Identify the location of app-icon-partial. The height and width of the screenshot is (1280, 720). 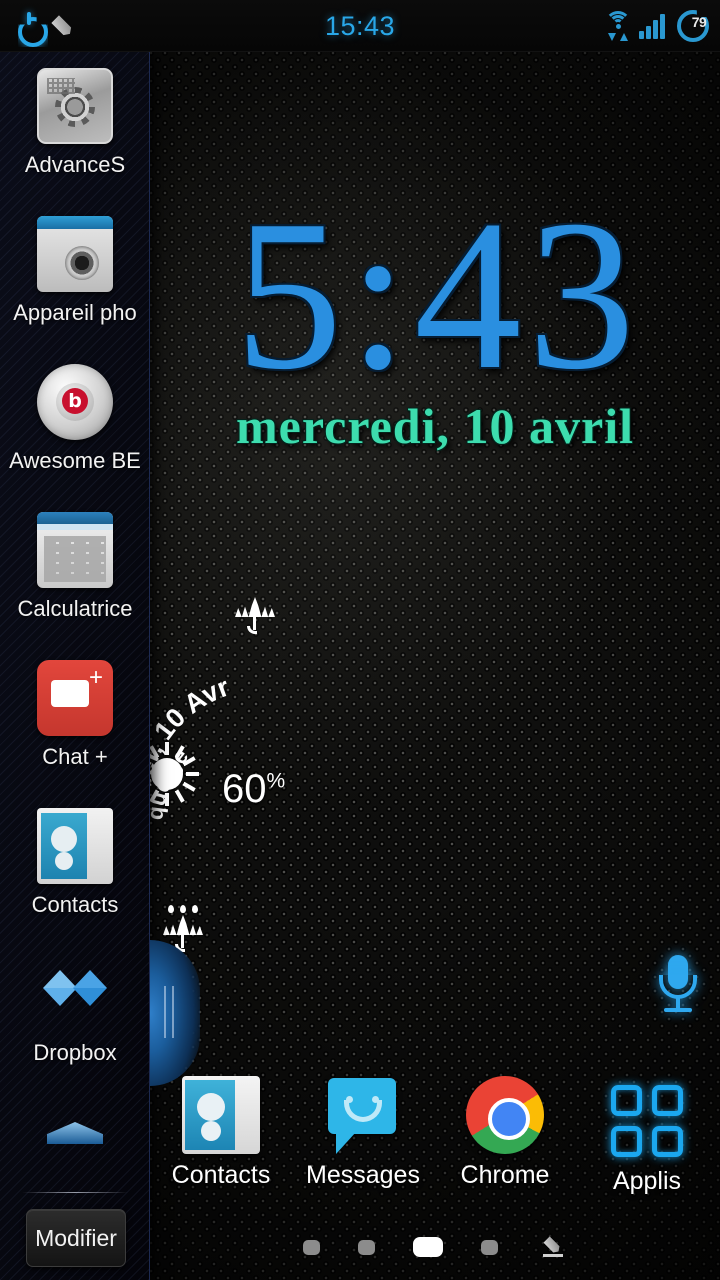
(75, 1142).